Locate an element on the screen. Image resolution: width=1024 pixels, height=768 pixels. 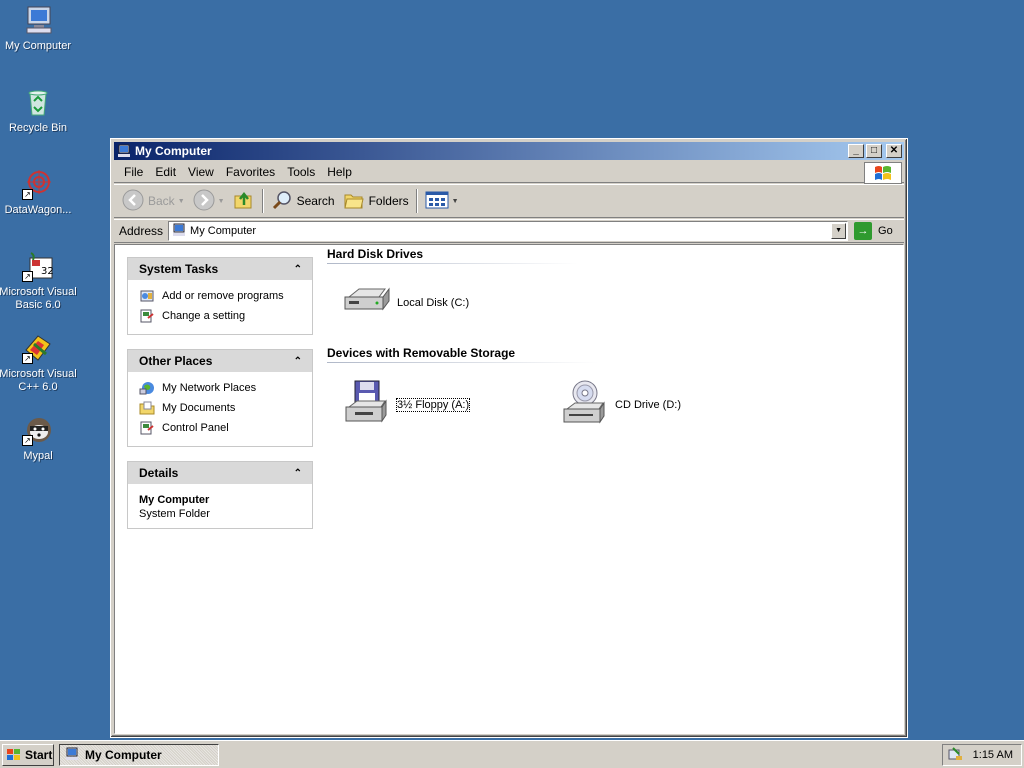
desktop-icon-label: Microsoft Visual C++ 6.0 is located at coordinates (38, 380).